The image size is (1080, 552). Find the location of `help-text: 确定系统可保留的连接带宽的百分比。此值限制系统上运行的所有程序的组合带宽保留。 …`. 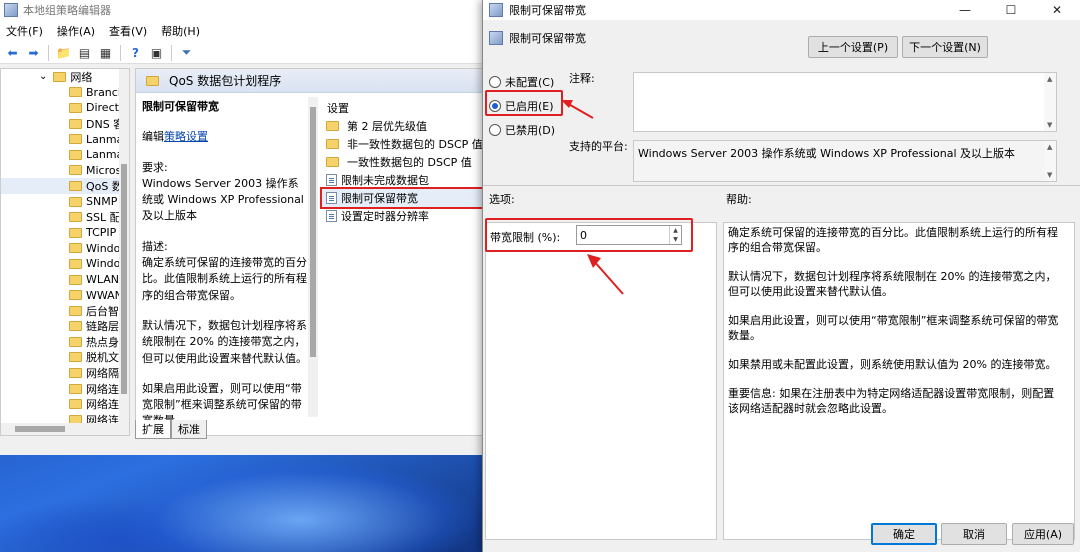

help-text: 确定系统可保留的连接带宽的百分比。此值限制系统上运行的所有程序的组合带宽保留。 … is located at coordinates (896, 327).